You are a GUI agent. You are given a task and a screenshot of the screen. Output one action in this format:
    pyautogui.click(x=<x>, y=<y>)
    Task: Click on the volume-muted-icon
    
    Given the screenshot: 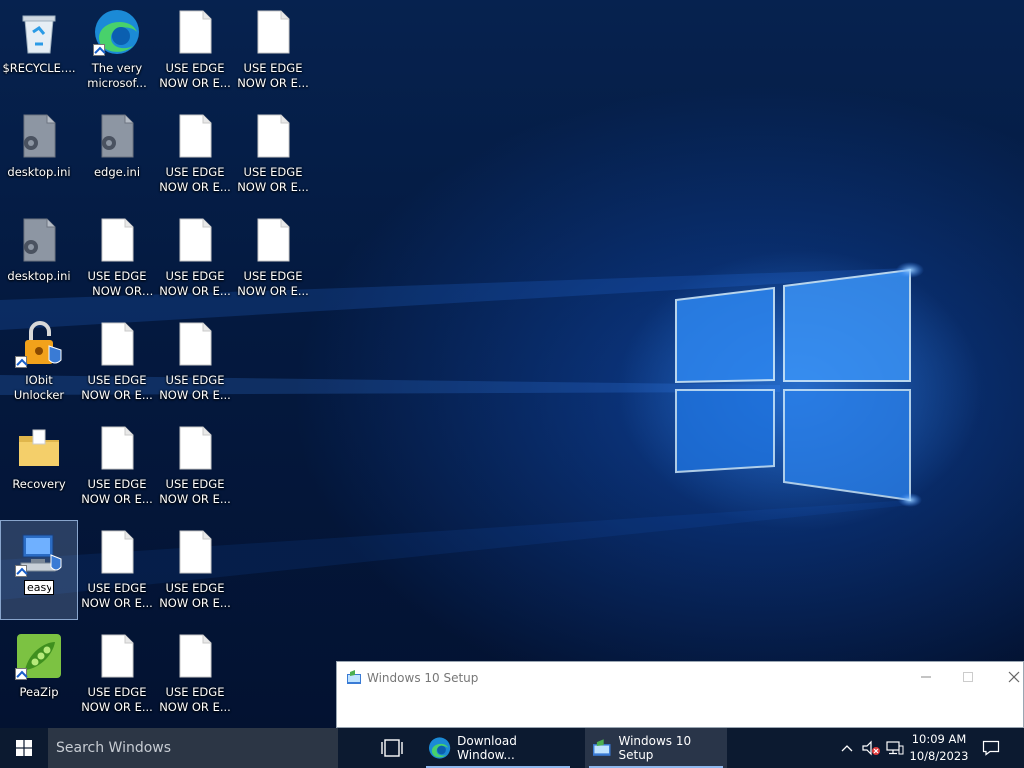 What is the action you would take?
    pyautogui.click(x=871, y=748)
    